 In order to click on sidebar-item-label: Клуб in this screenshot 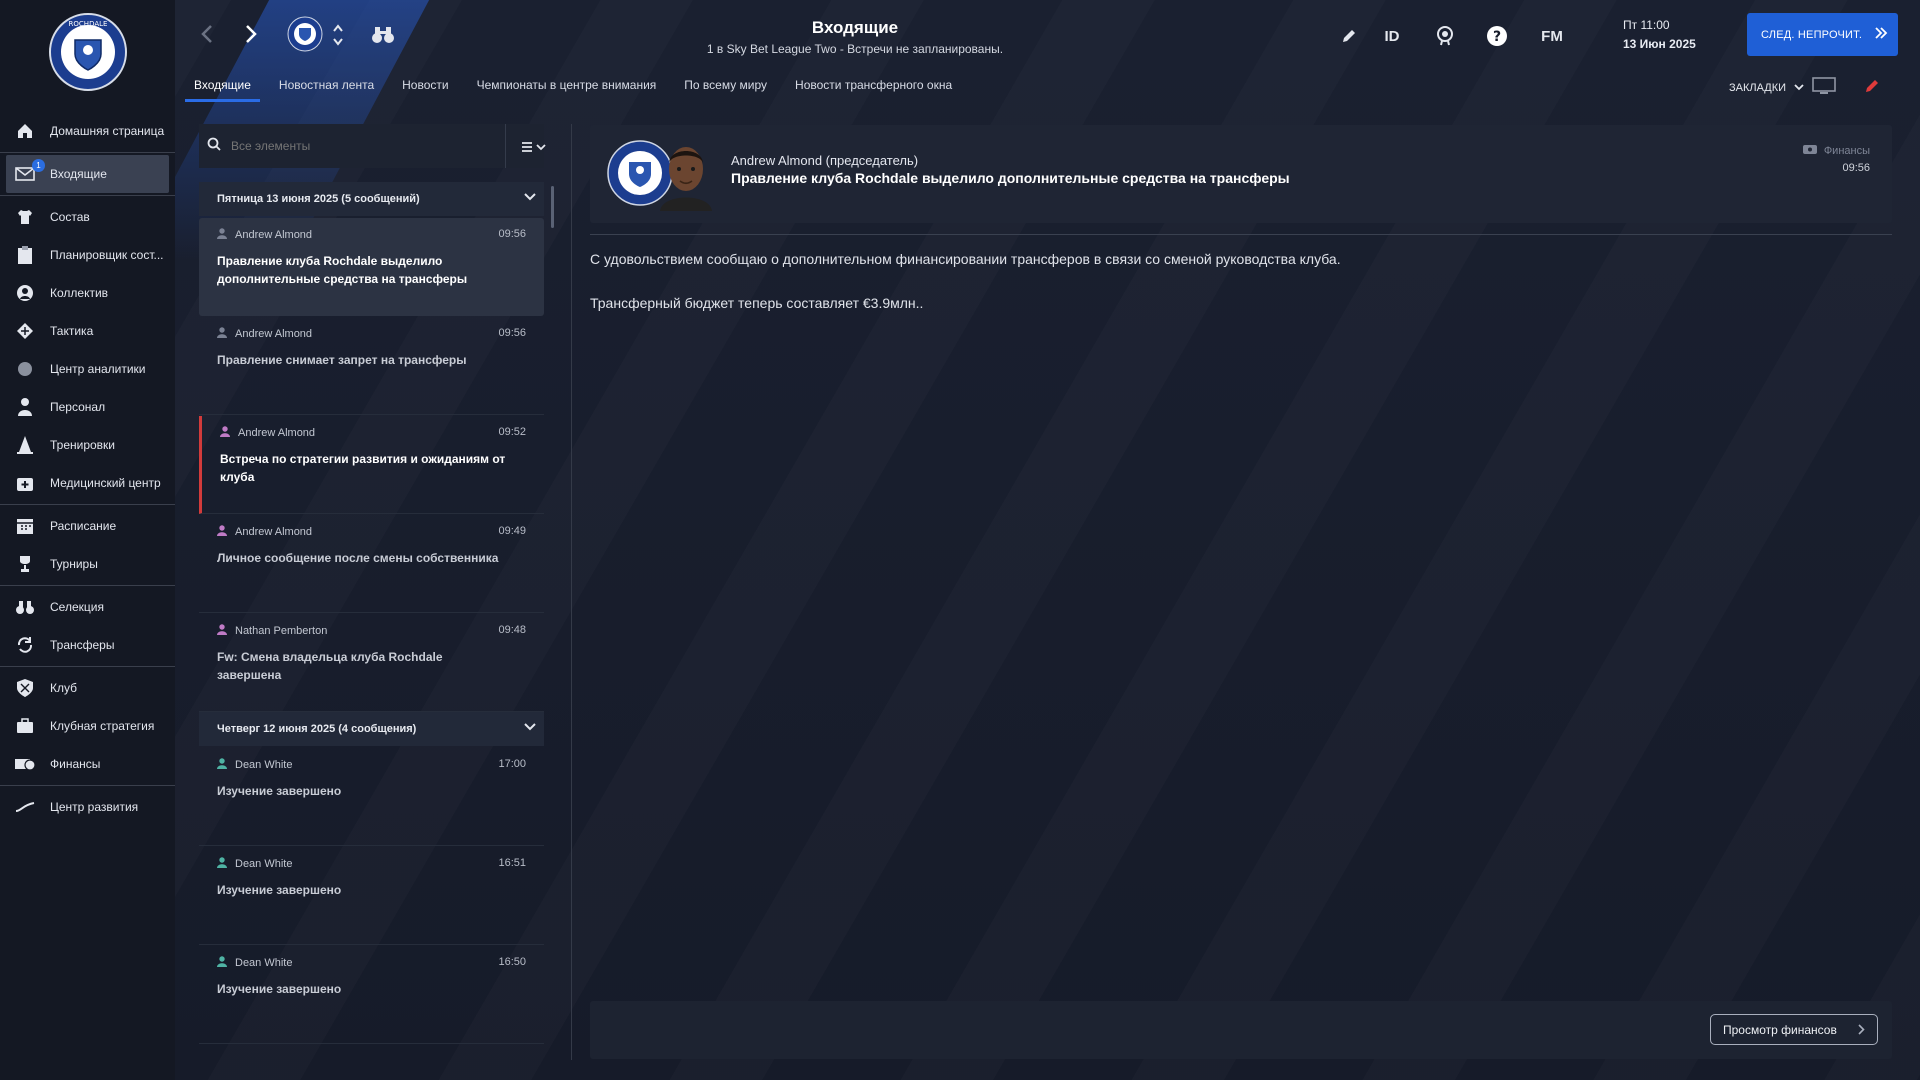, I will do `click(63, 688)`.